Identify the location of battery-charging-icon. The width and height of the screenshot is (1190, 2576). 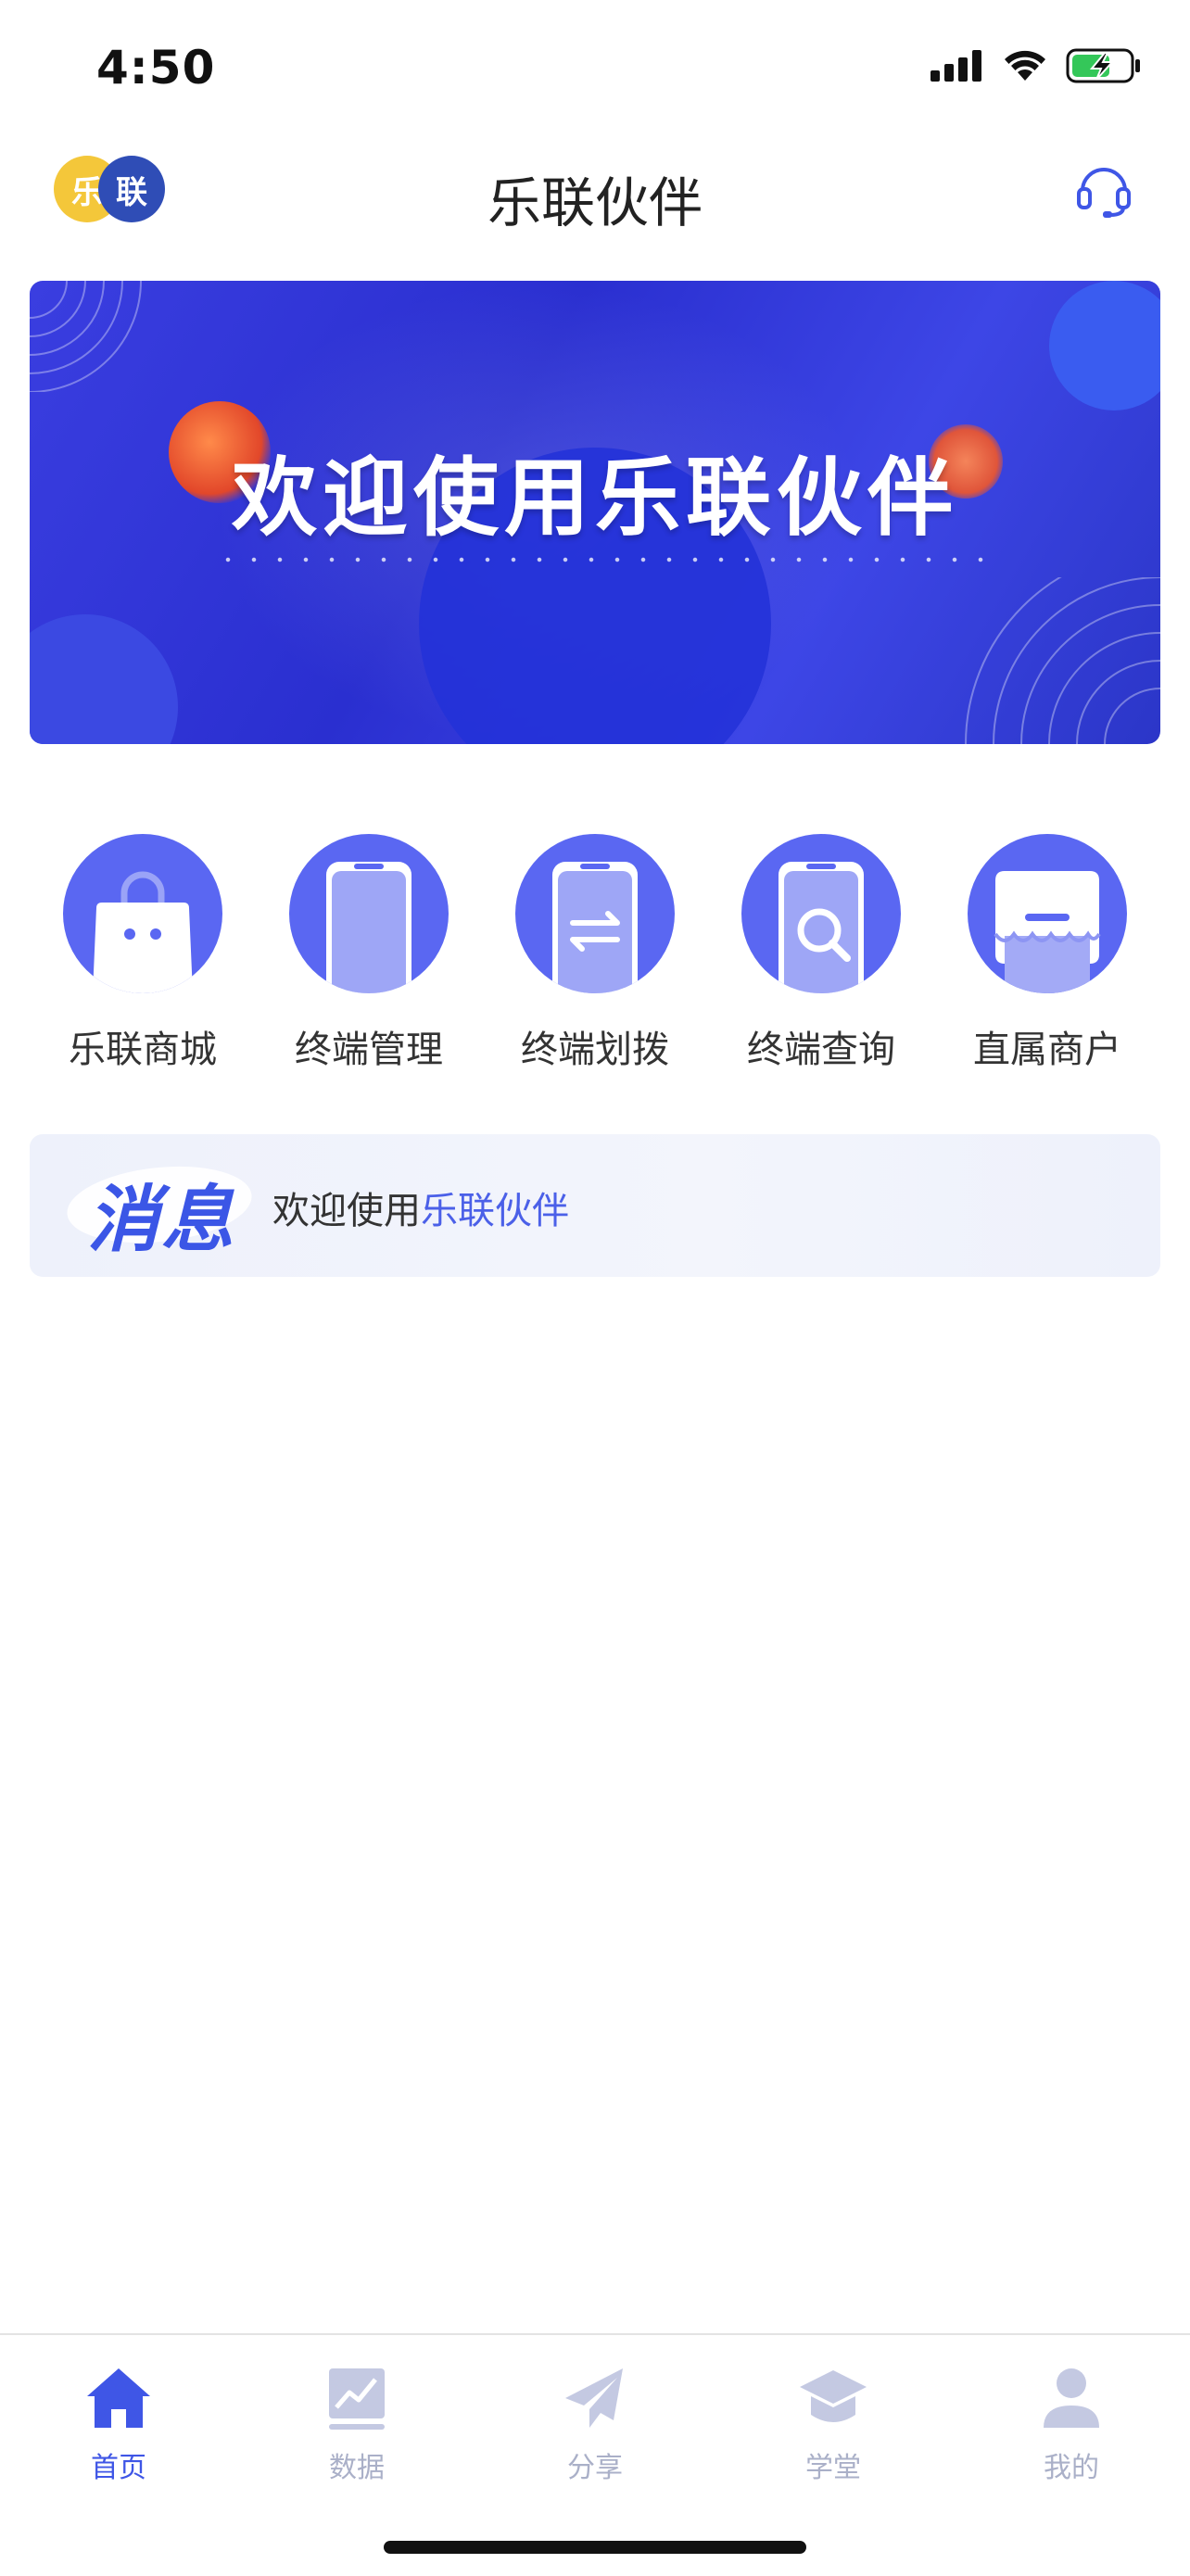
(1103, 65).